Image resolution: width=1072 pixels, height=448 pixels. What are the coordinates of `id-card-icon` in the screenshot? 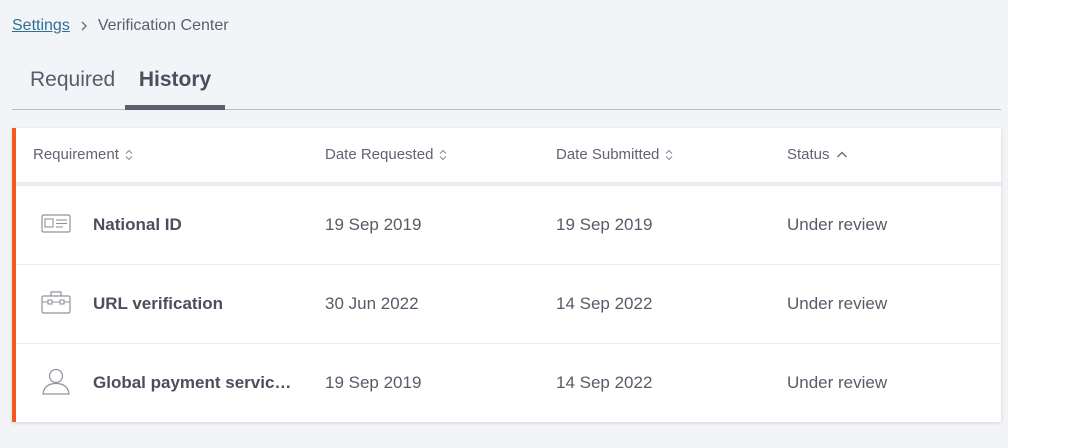 It's located at (56, 223).